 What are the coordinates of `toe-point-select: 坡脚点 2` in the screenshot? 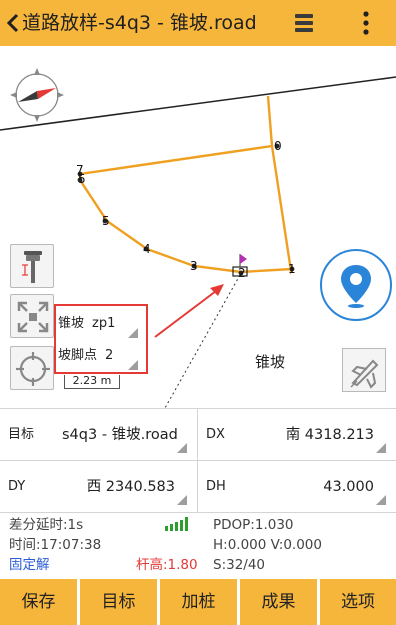 It's located at (85, 356).